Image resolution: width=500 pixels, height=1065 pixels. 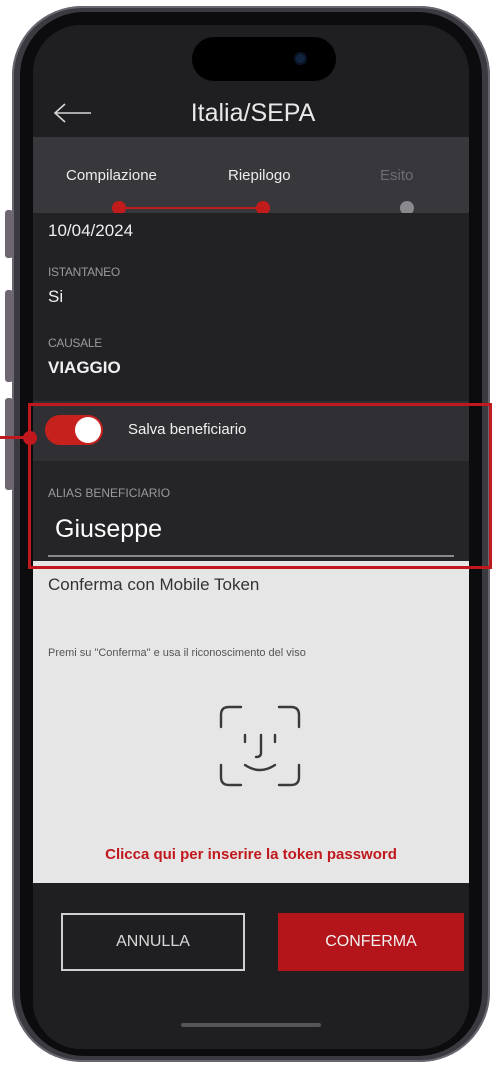 What do you see at coordinates (191, 208) in the screenshot?
I see `stepper-progress-line` at bounding box center [191, 208].